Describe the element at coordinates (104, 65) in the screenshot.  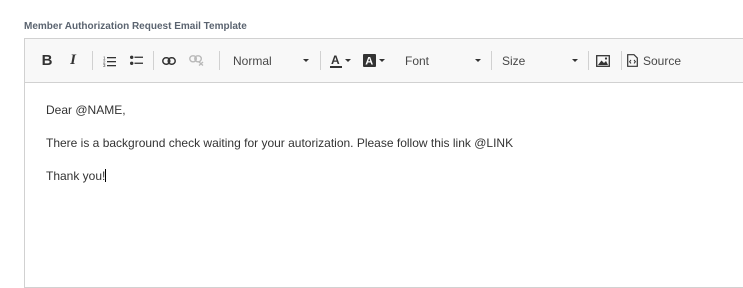
I see `svg-text: 3` at that location.